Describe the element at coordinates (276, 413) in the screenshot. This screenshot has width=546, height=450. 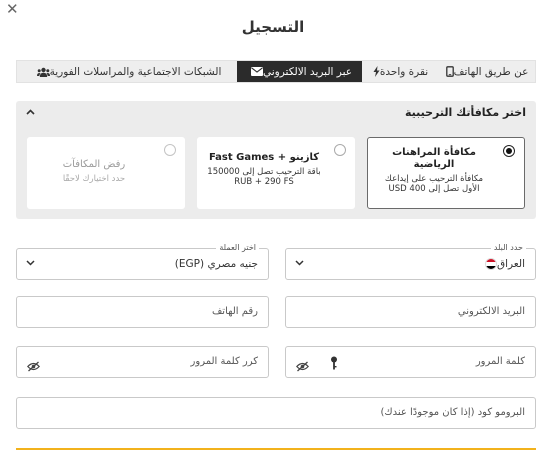
I see `promo-code-field: البرومو كود (إذا كان موجودًا عندك)` at that location.